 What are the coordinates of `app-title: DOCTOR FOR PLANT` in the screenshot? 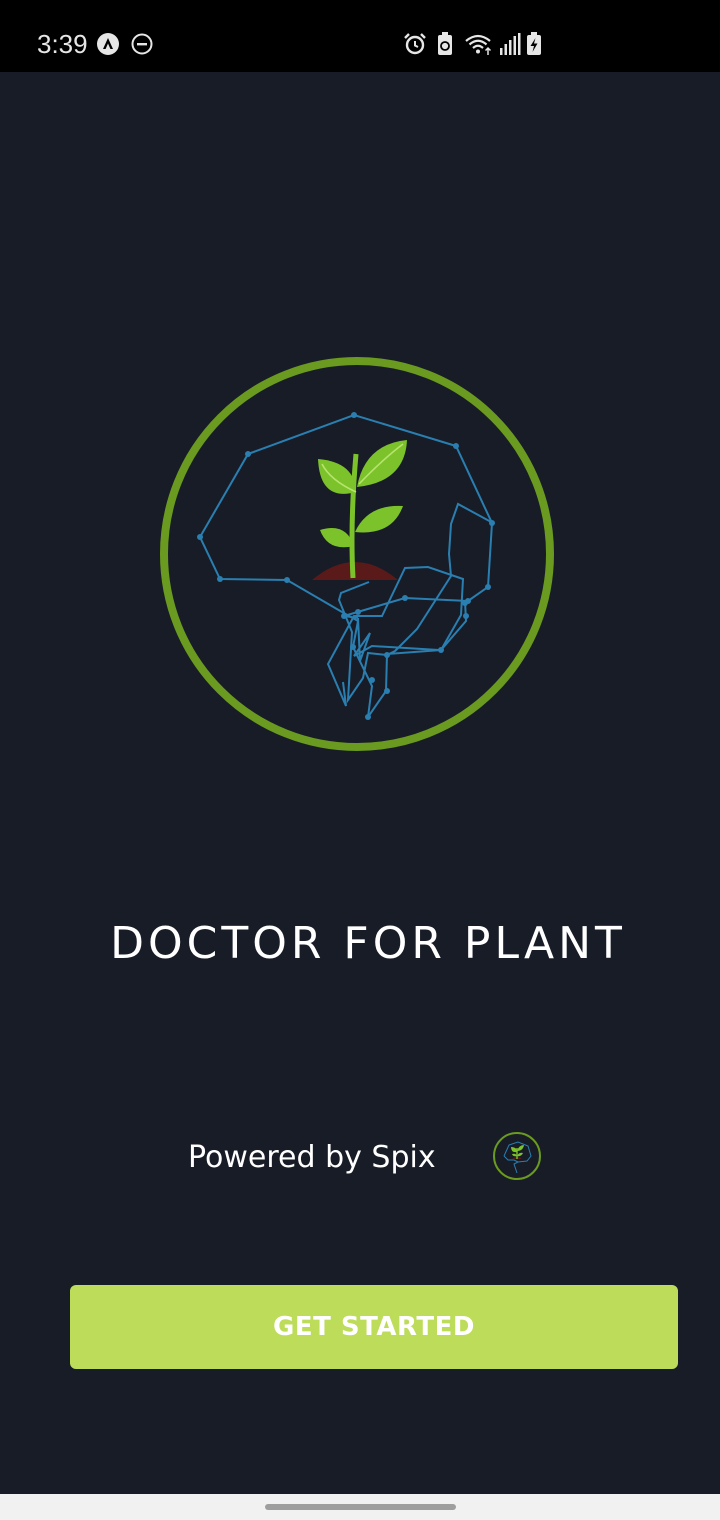 It's located at (368, 943).